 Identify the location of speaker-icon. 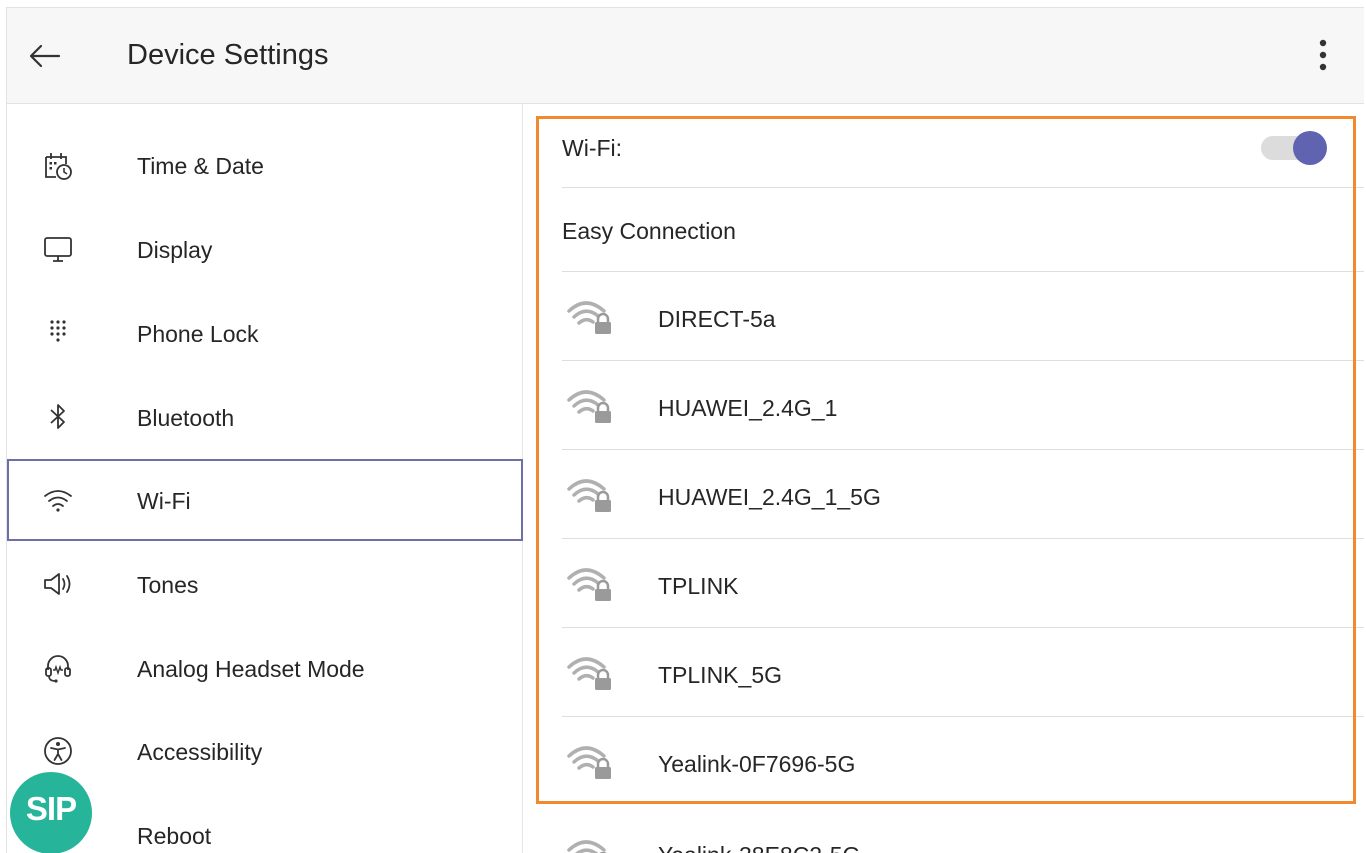
(57, 584).